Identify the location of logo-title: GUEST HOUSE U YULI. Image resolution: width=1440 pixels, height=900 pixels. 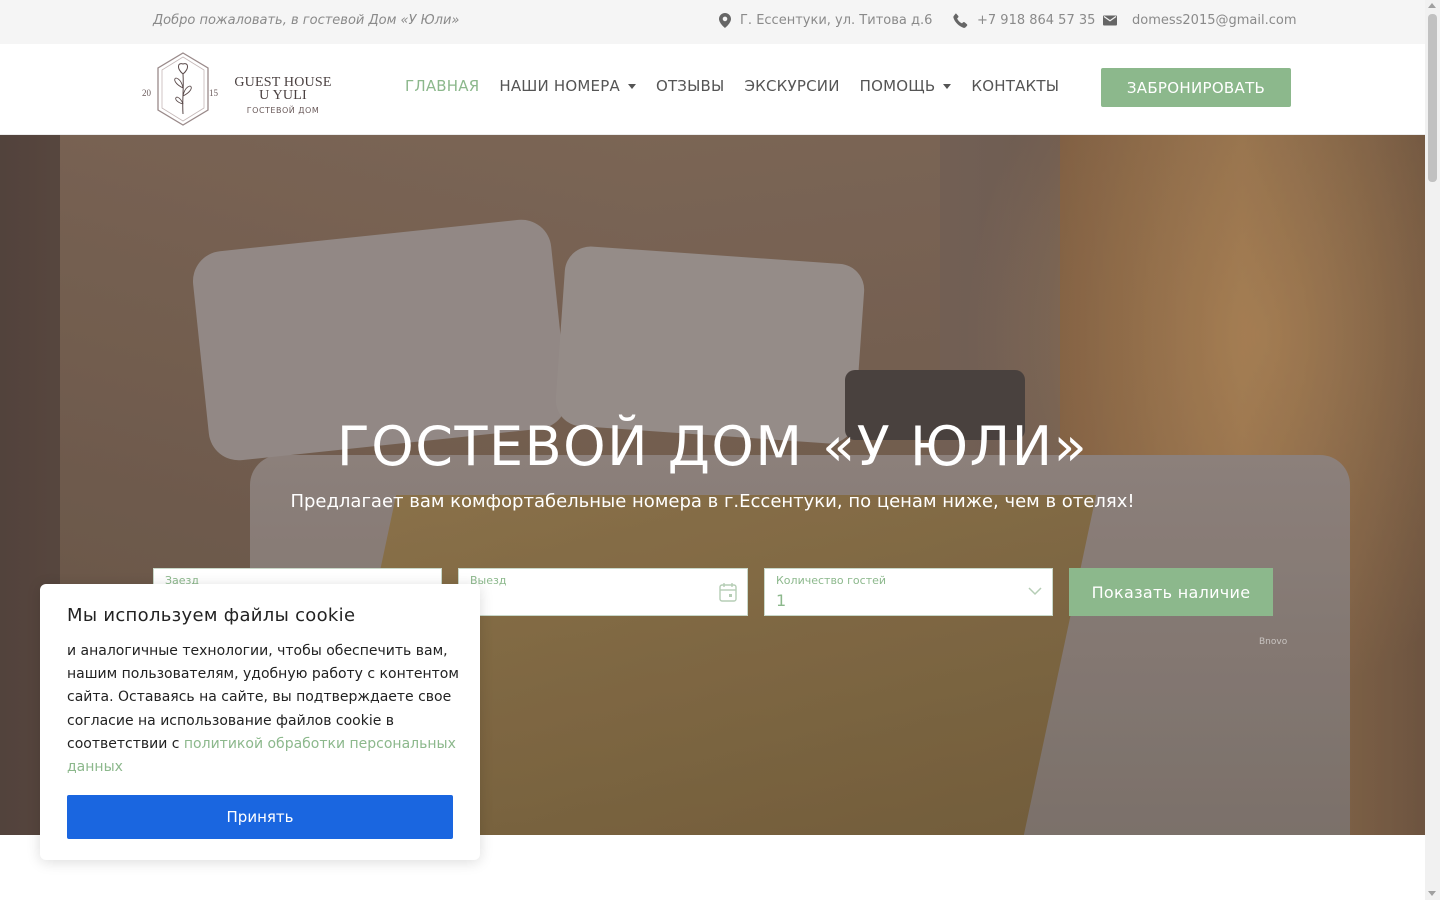
(283, 89).